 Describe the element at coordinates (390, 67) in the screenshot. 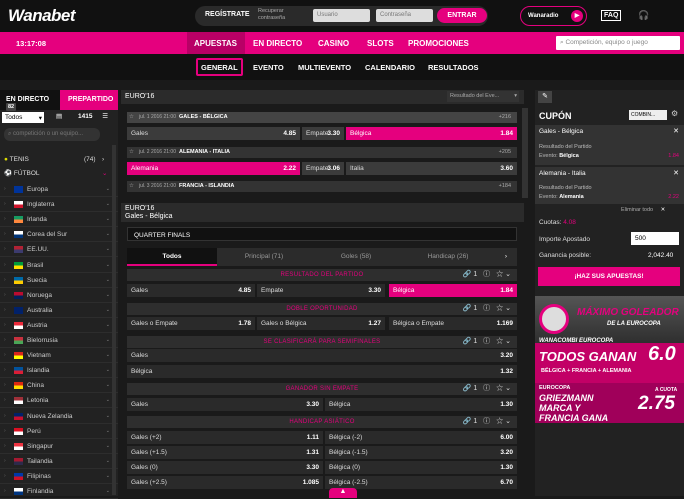

I see `tab-calendario: CALENDARIO` at that location.